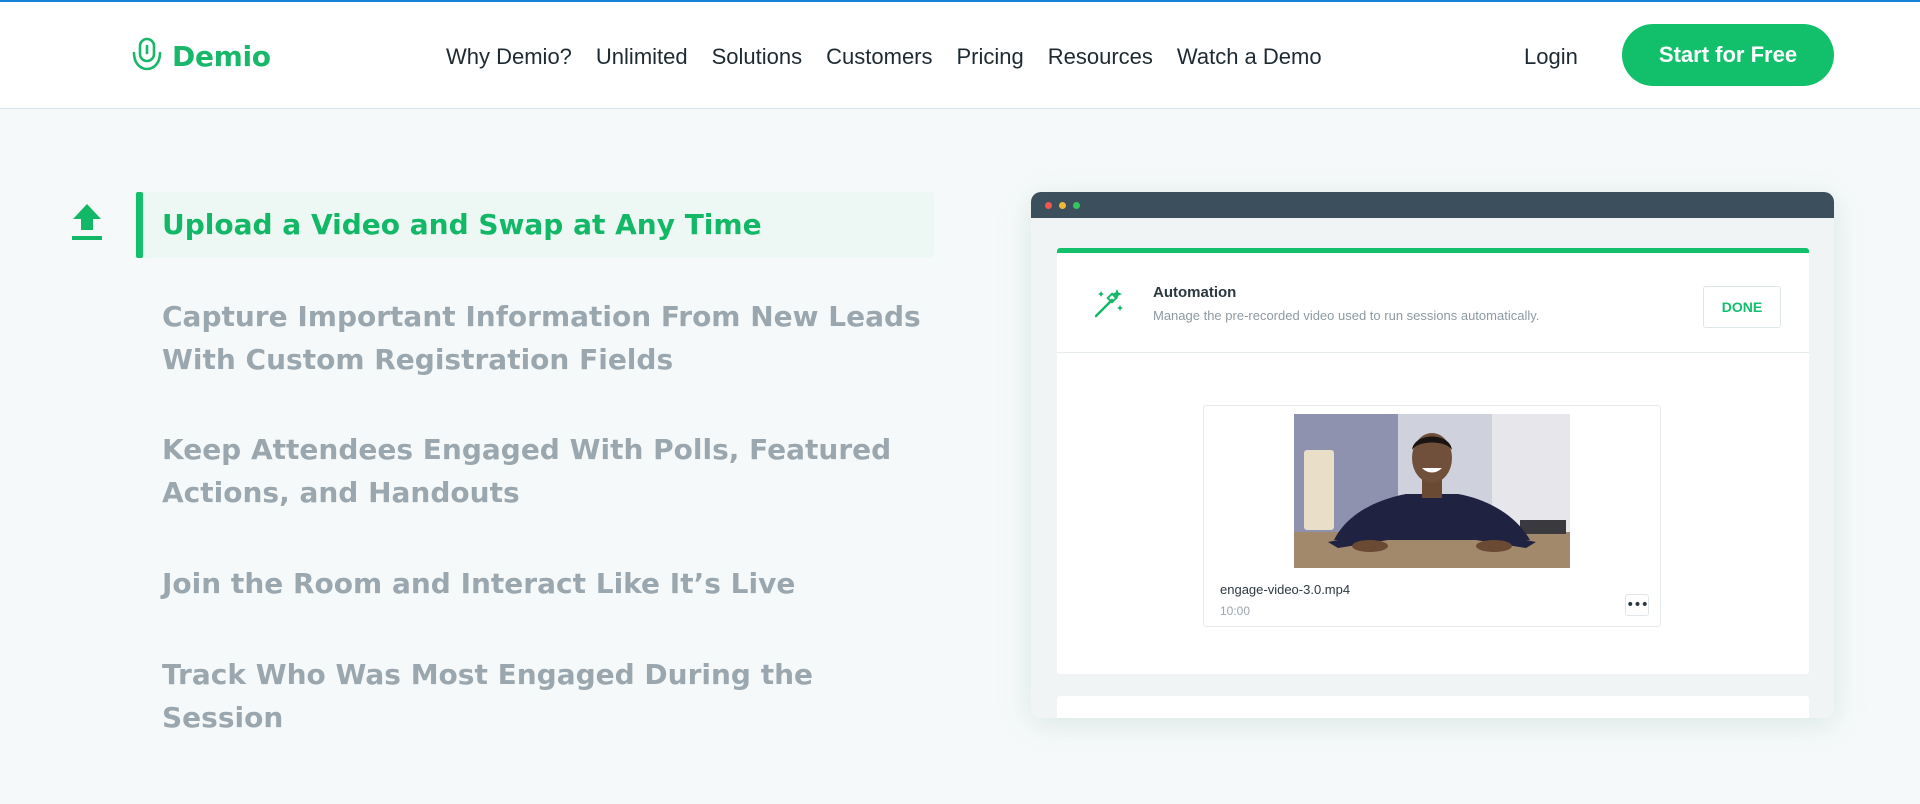 The image size is (1920, 804). Describe the element at coordinates (139, 225) in the screenshot. I see `active-indicator` at that location.